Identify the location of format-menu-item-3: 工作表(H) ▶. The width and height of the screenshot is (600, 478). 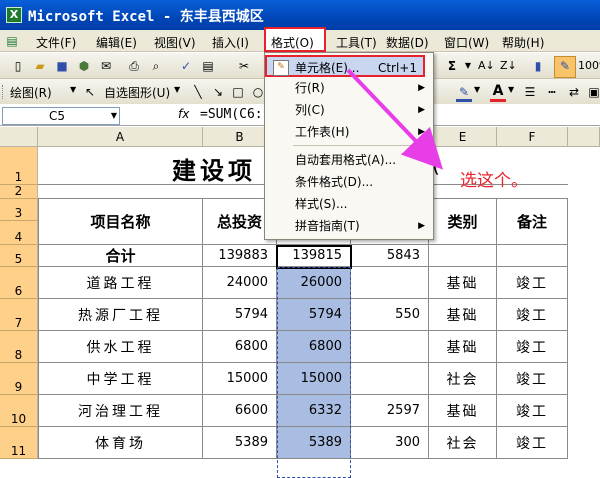
(349, 132).